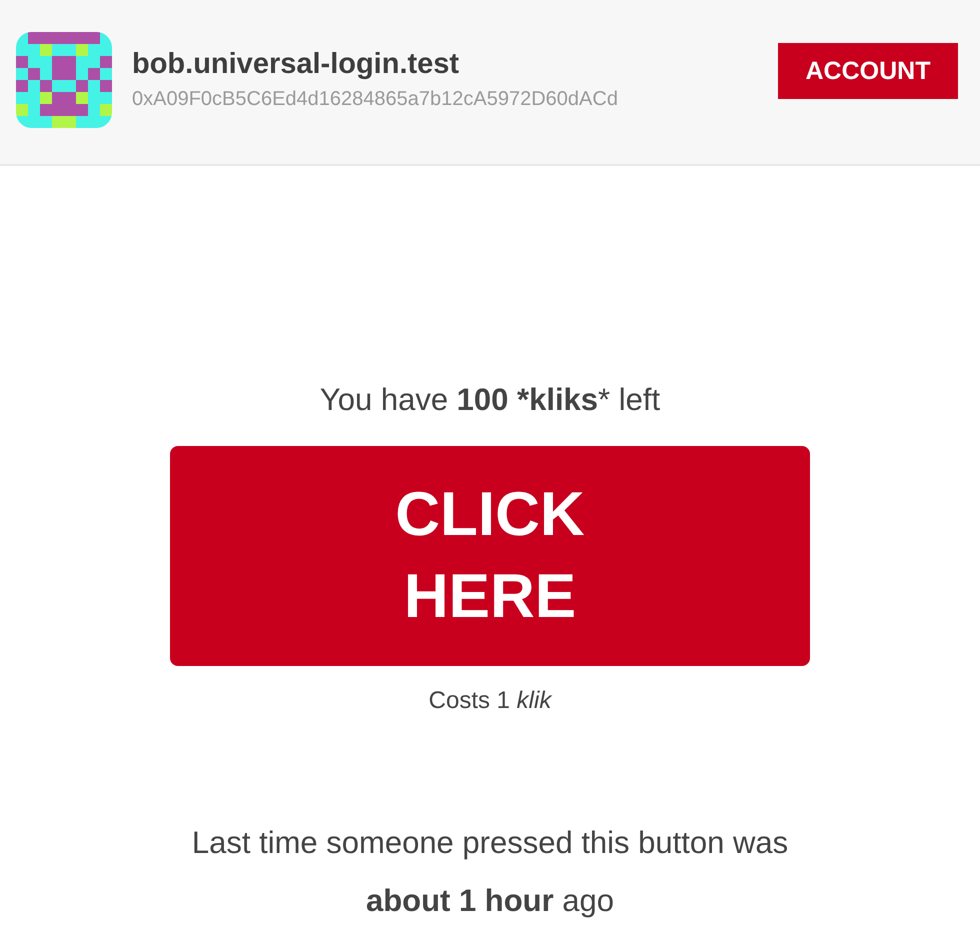  What do you see at coordinates (868, 71) in the screenshot?
I see `account-button: ACCOUNT` at bounding box center [868, 71].